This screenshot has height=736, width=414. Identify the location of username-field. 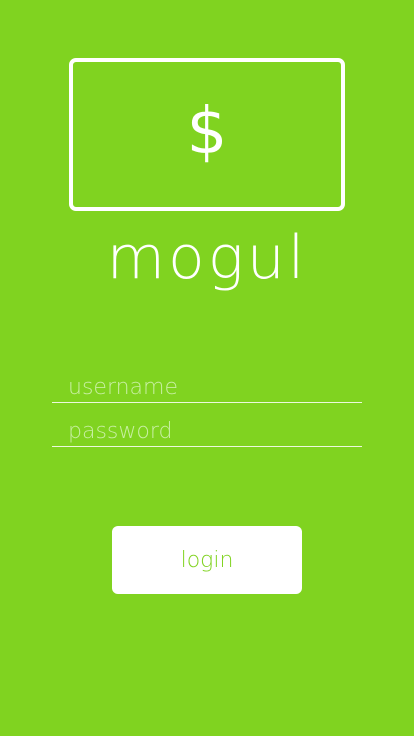
(207, 384).